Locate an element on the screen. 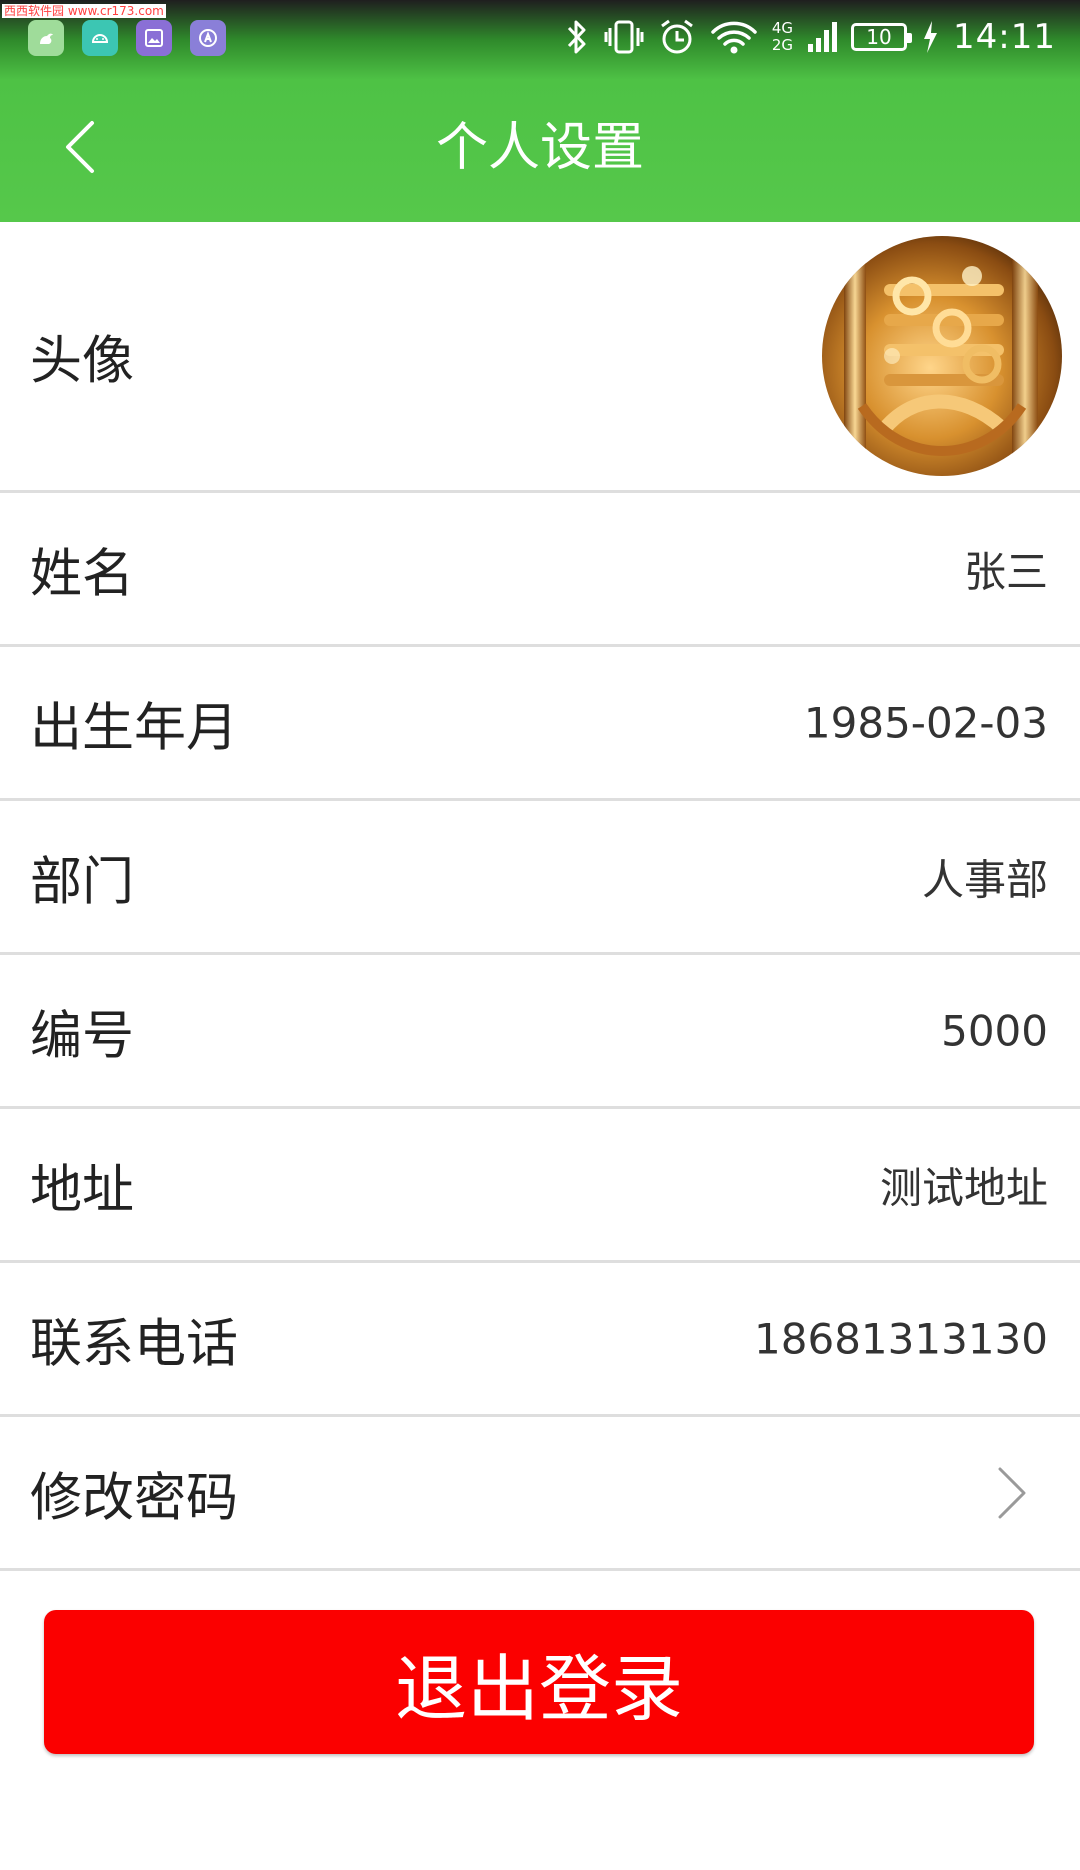 The image size is (1080, 1870). phone-value: 18681313130 is located at coordinates (901, 1338).